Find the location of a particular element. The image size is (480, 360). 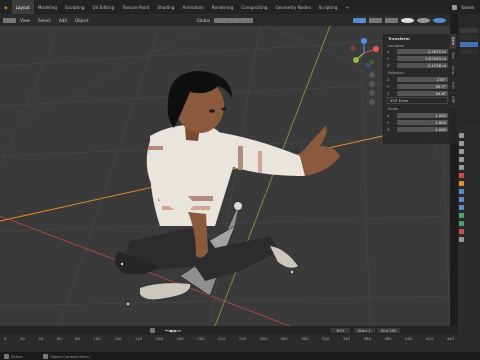

world-icon is located at coordinates (461, 175).